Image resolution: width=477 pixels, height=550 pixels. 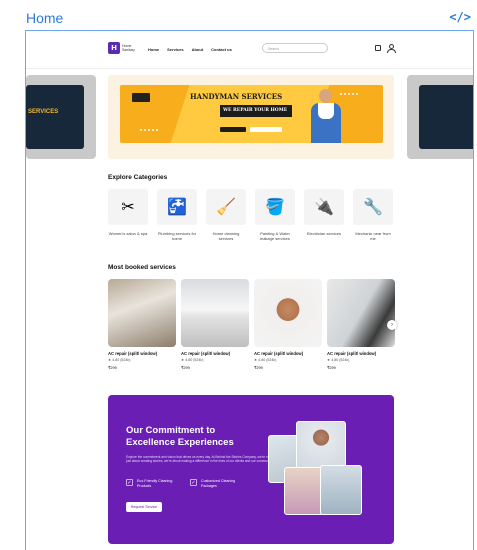 I want to click on hero-banner: HANDYMAN SERVICES WE REPAIR YOUR HOME, so click(x=251, y=117).